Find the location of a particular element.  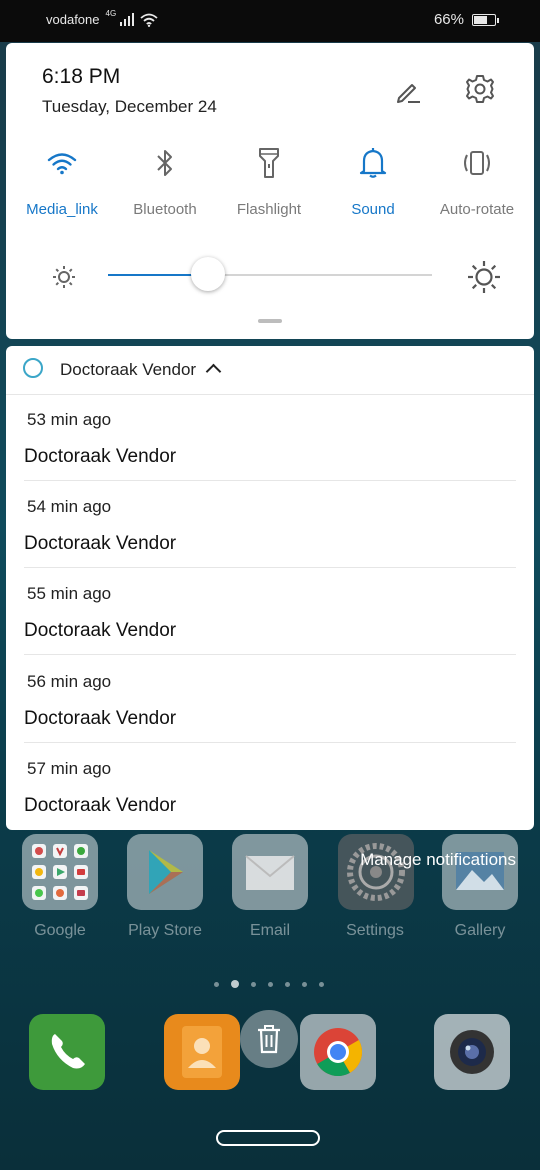

app-name-text: Doctoraak Vendor is located at coordinates (128, 369).